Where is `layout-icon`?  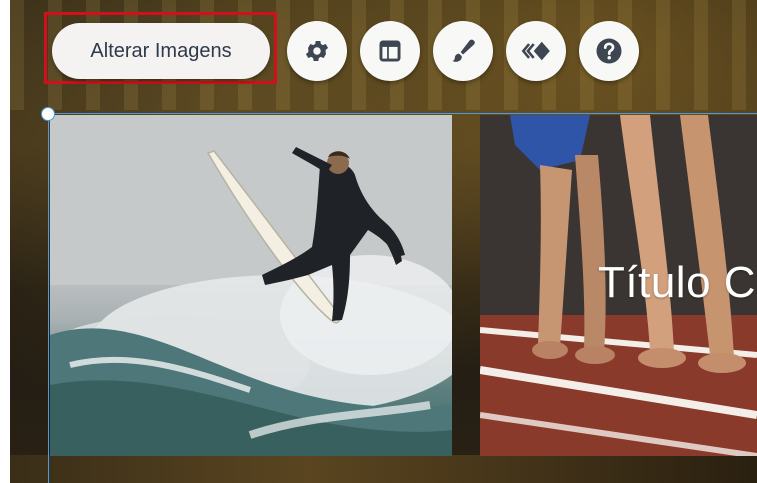
layout-icon is located at coordinates (390, 51).